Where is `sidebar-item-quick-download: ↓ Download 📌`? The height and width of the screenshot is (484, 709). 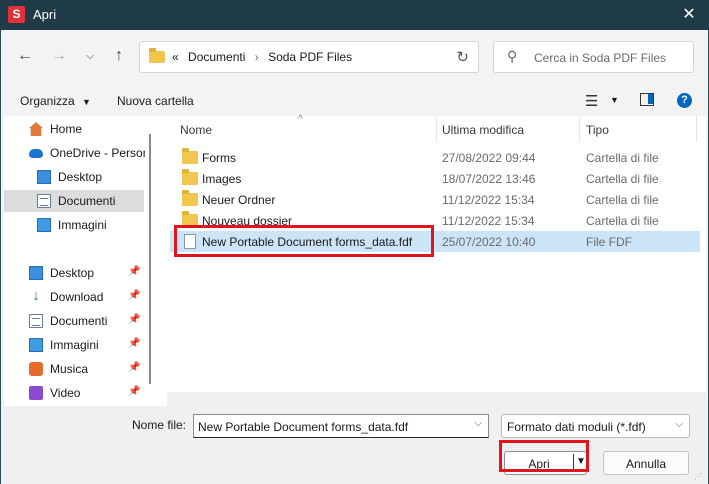 sidebar-item-quick-download: ↓ Download 📌 is located at coordinates (74, 297).